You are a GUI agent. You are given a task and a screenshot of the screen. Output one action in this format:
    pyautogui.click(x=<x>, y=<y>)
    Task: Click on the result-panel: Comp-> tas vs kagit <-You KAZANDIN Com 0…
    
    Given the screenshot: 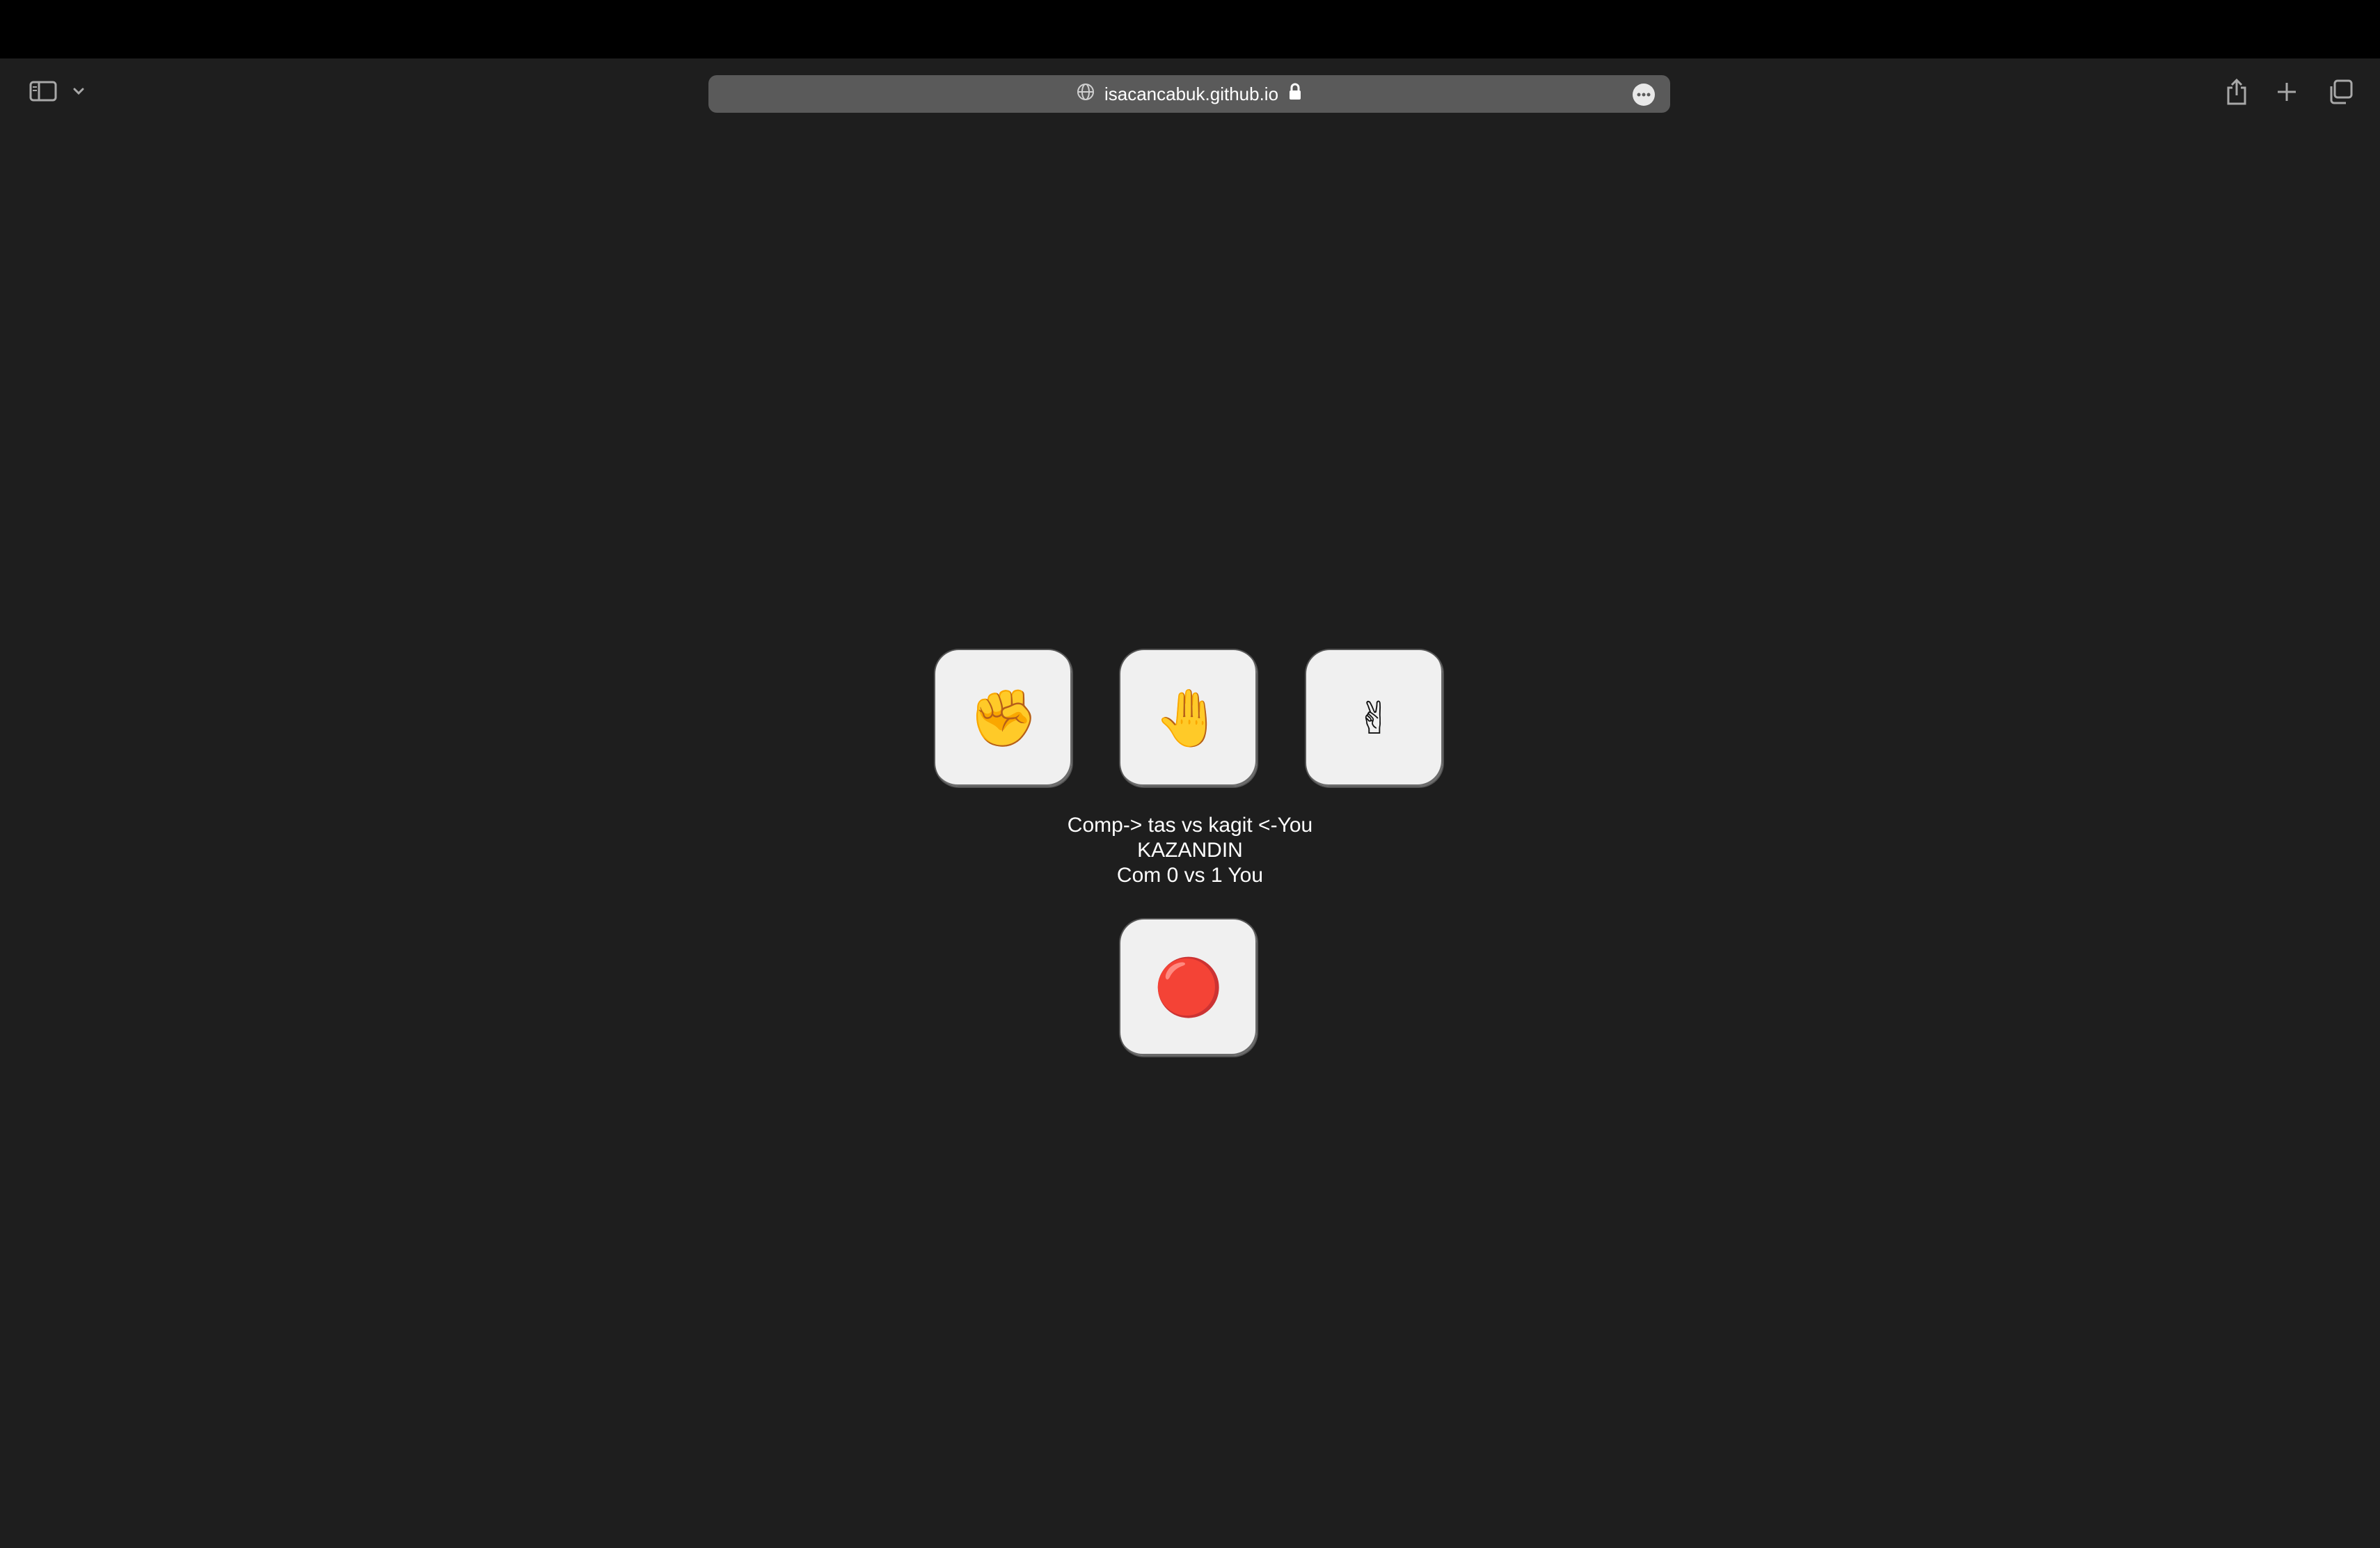 What is the action you would take?
    pyautogui.click(x=1190, y=850)
    